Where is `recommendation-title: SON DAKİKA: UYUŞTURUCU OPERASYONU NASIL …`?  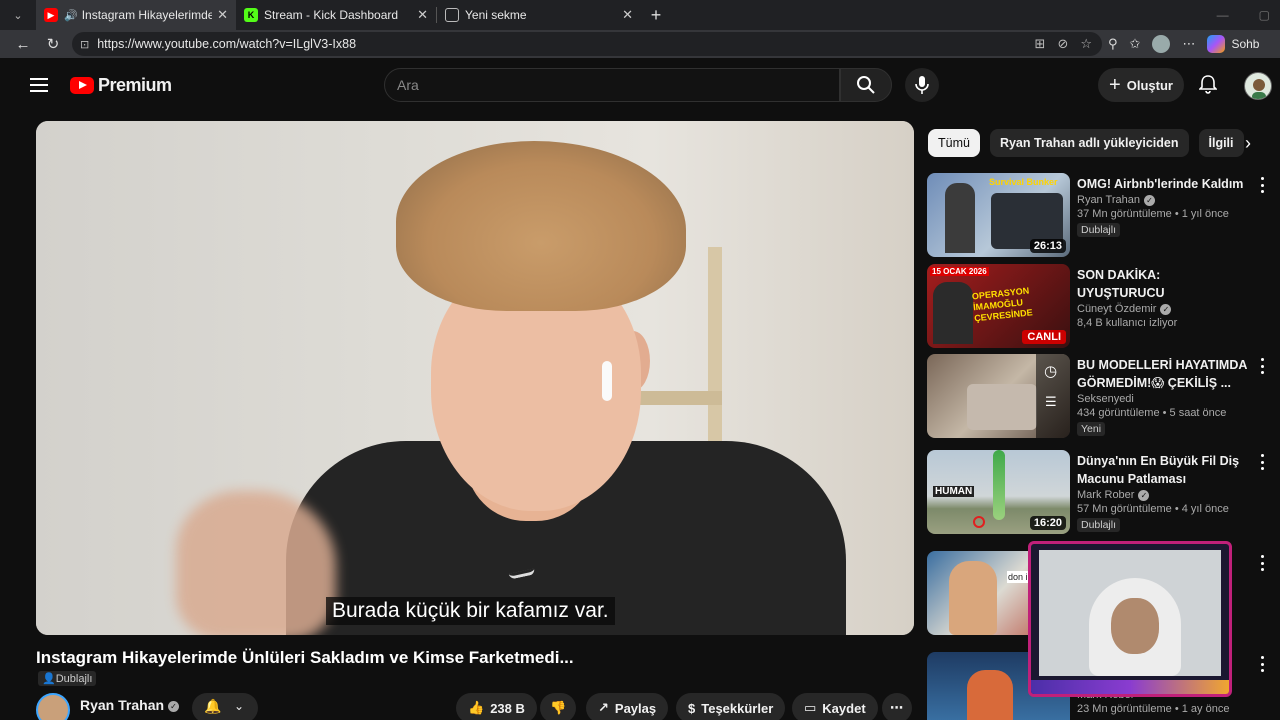
recommendation-title: SON DAKİKA: UYUŞTURUCU OPERASYONU NASIL … is located at coordinates (1162, 284).